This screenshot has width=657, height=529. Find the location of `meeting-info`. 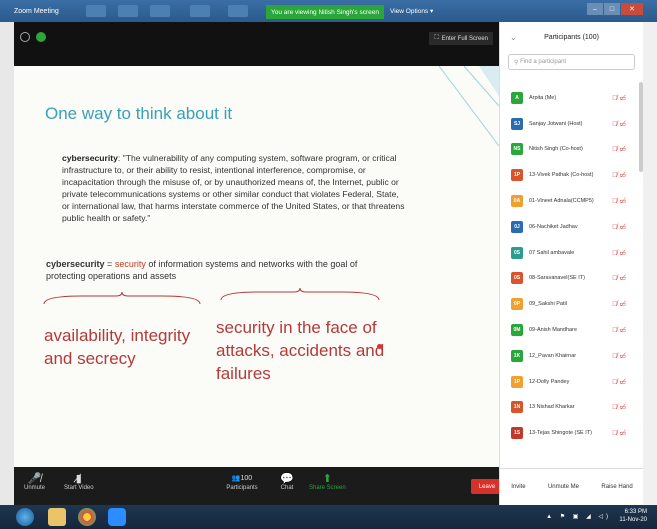

meeting-info is located at coordinates (33, 37).